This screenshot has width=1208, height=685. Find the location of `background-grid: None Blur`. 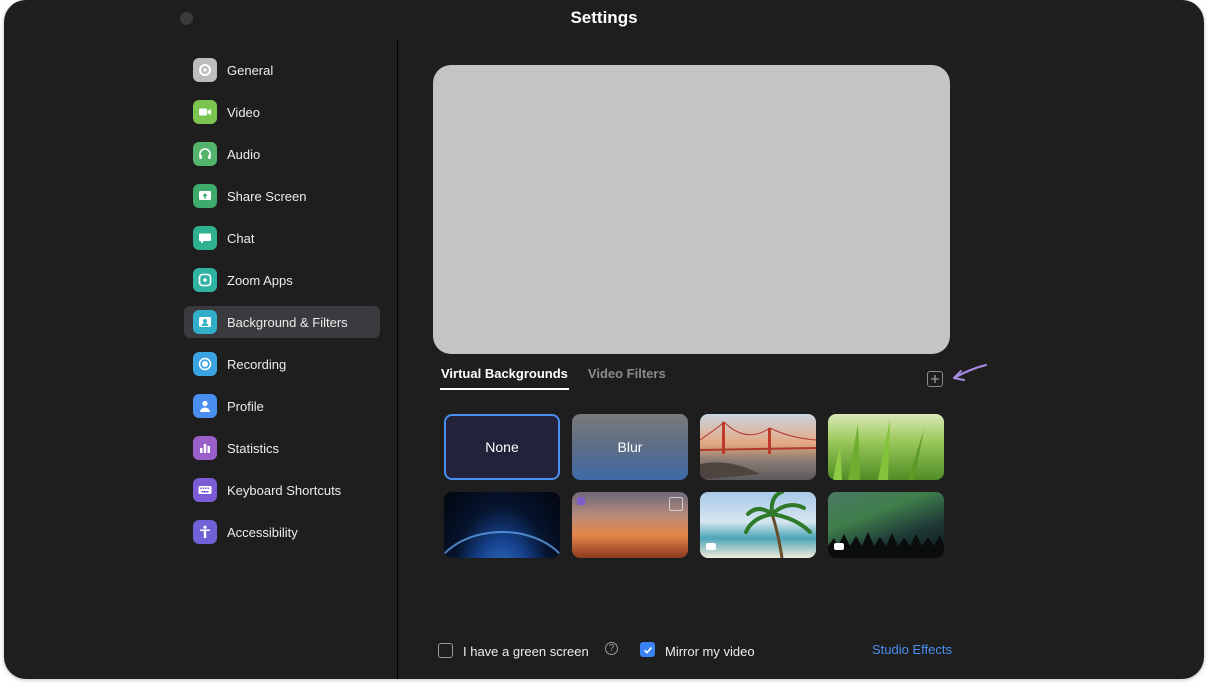

background-grid: None Blur is located at coordinates (694, 486).